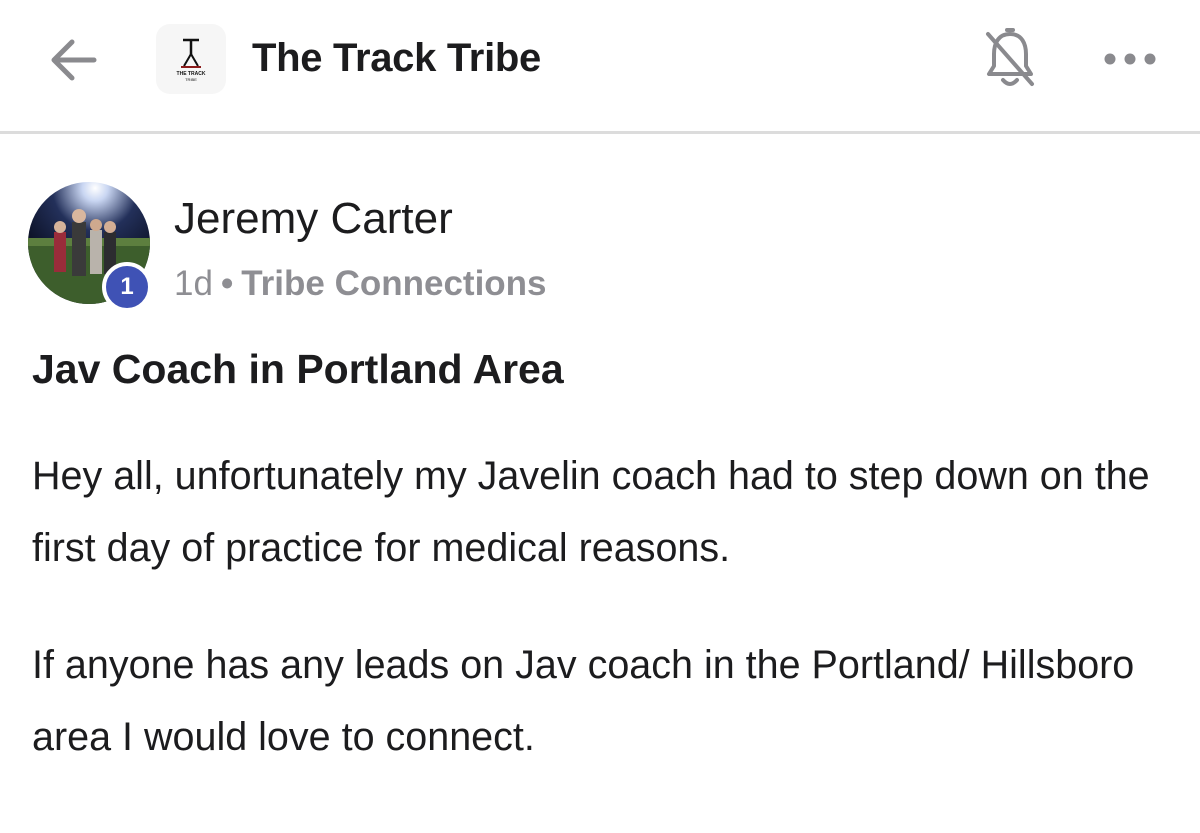  Describe the element at coordinates (393, 283) in the screenshot. I see `space-link: Tribe Connections` at that location.